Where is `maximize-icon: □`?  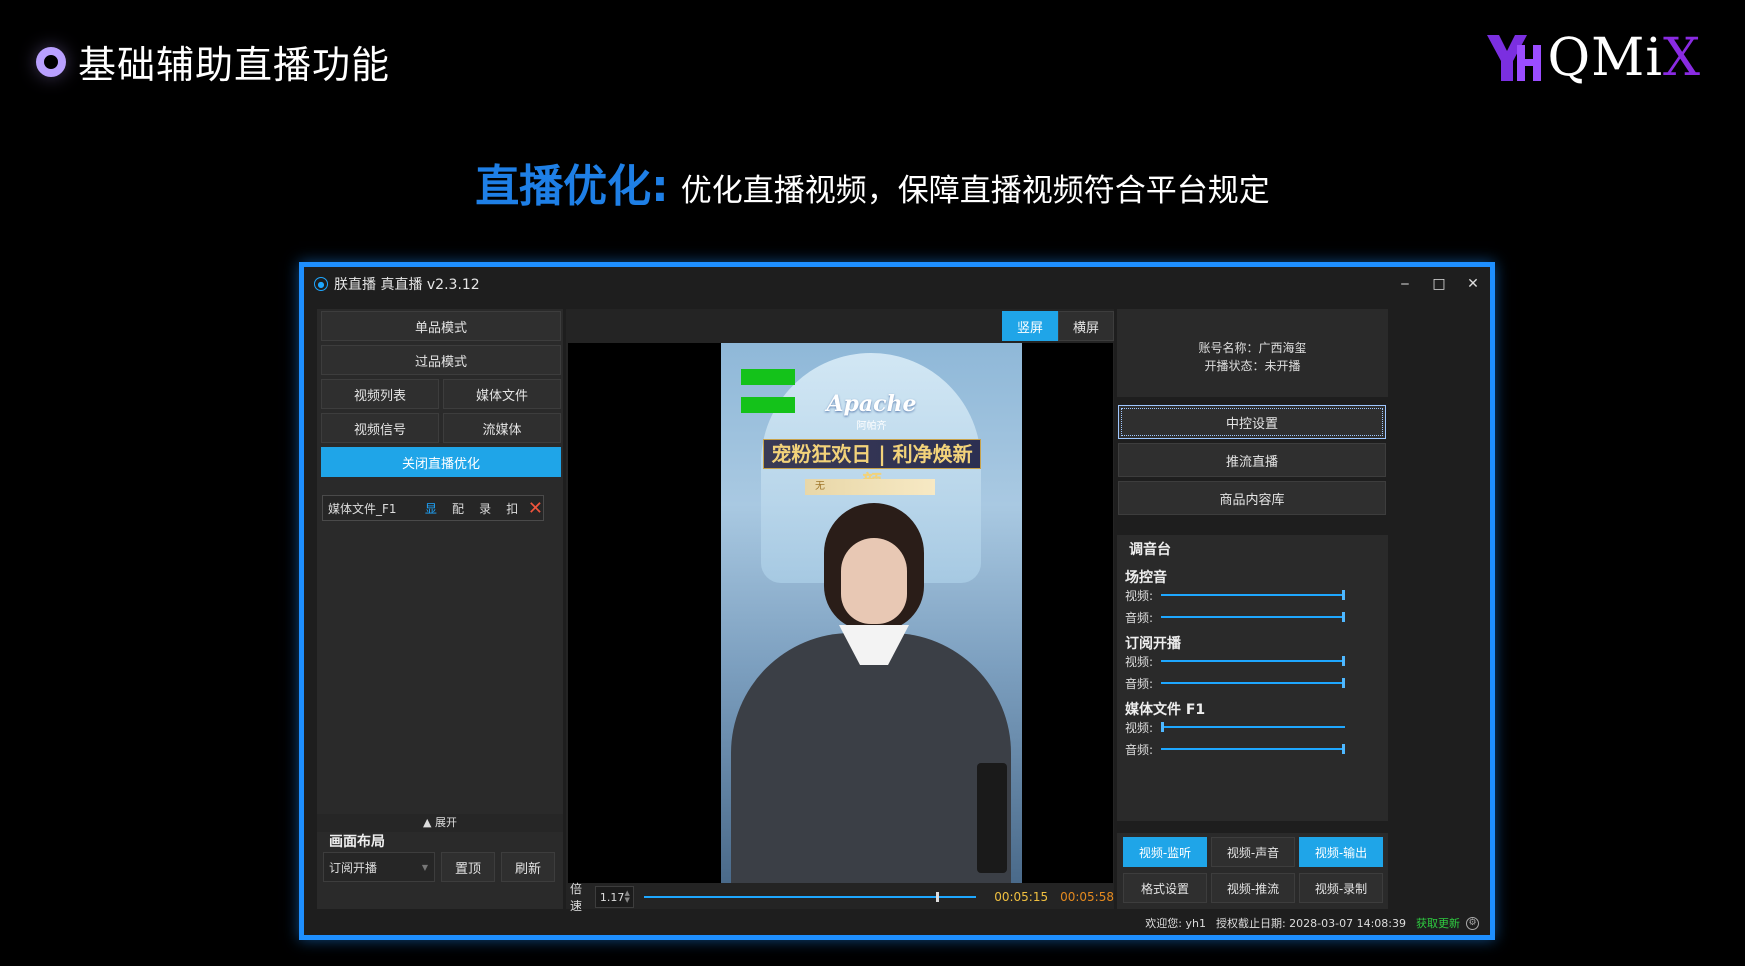
maximize-icon: □ is located at coordinates (1439, 284).